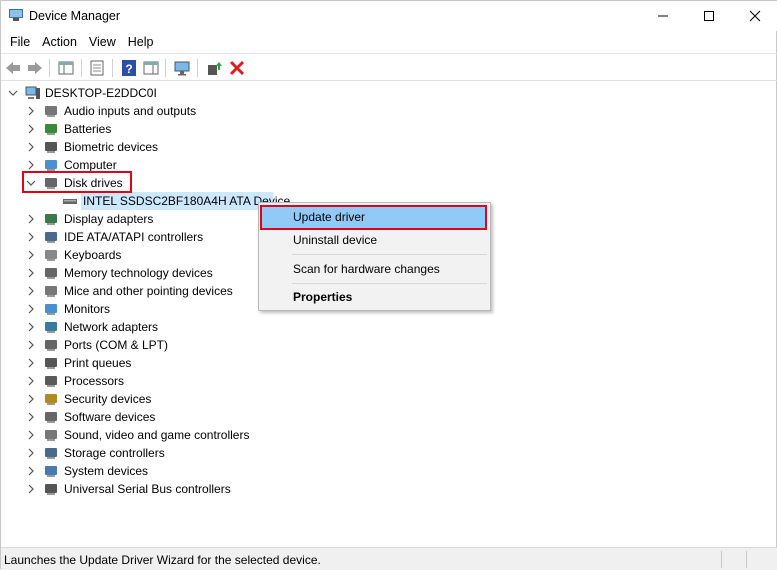 The width and height of the screenshot is (777, 570). What do you see at coordinates (214, 68) in the screenshot?
I see `update-driver-toolbar-button` at bounding box center [214, 68].